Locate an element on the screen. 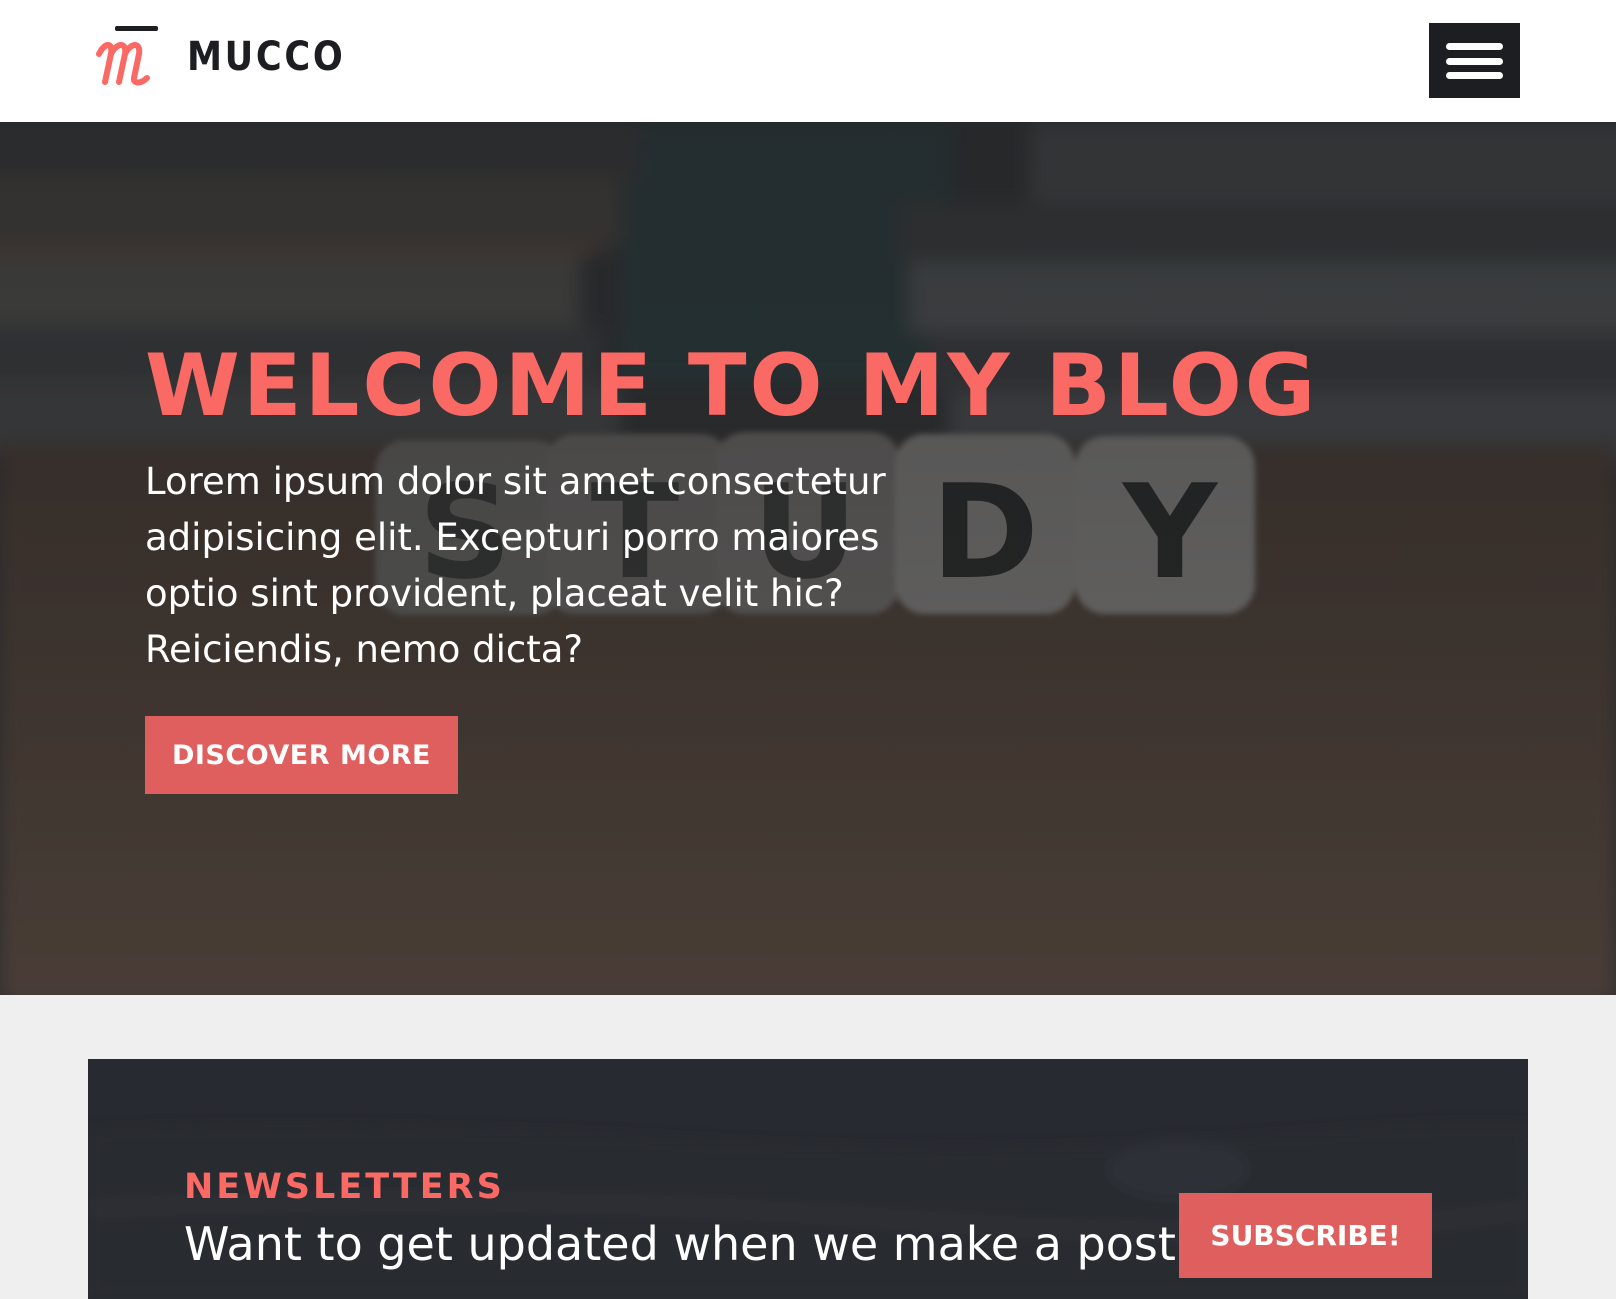 The height and width of the screenshot is (1299, 1616). subscribe-button: SUBSCRIBE! is located at coordinates (1305, 1235).